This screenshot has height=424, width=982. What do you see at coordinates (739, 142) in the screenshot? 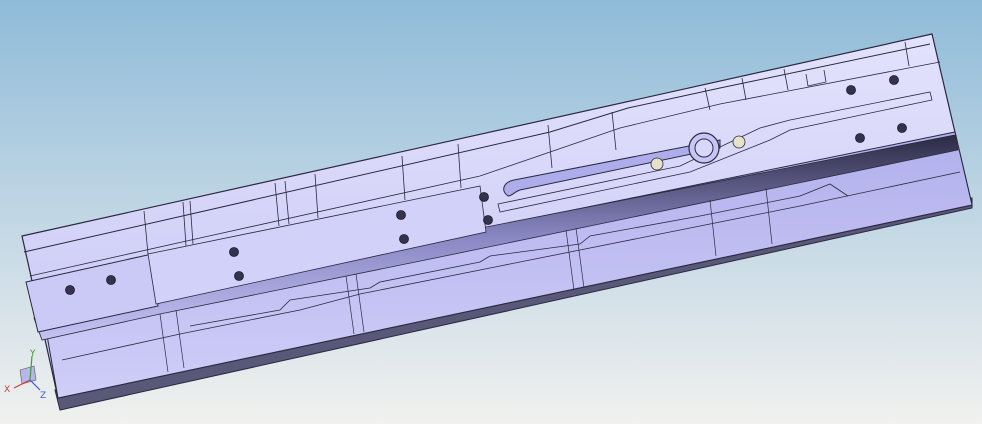
I see `pin-right` at bounding box center [739, 142].